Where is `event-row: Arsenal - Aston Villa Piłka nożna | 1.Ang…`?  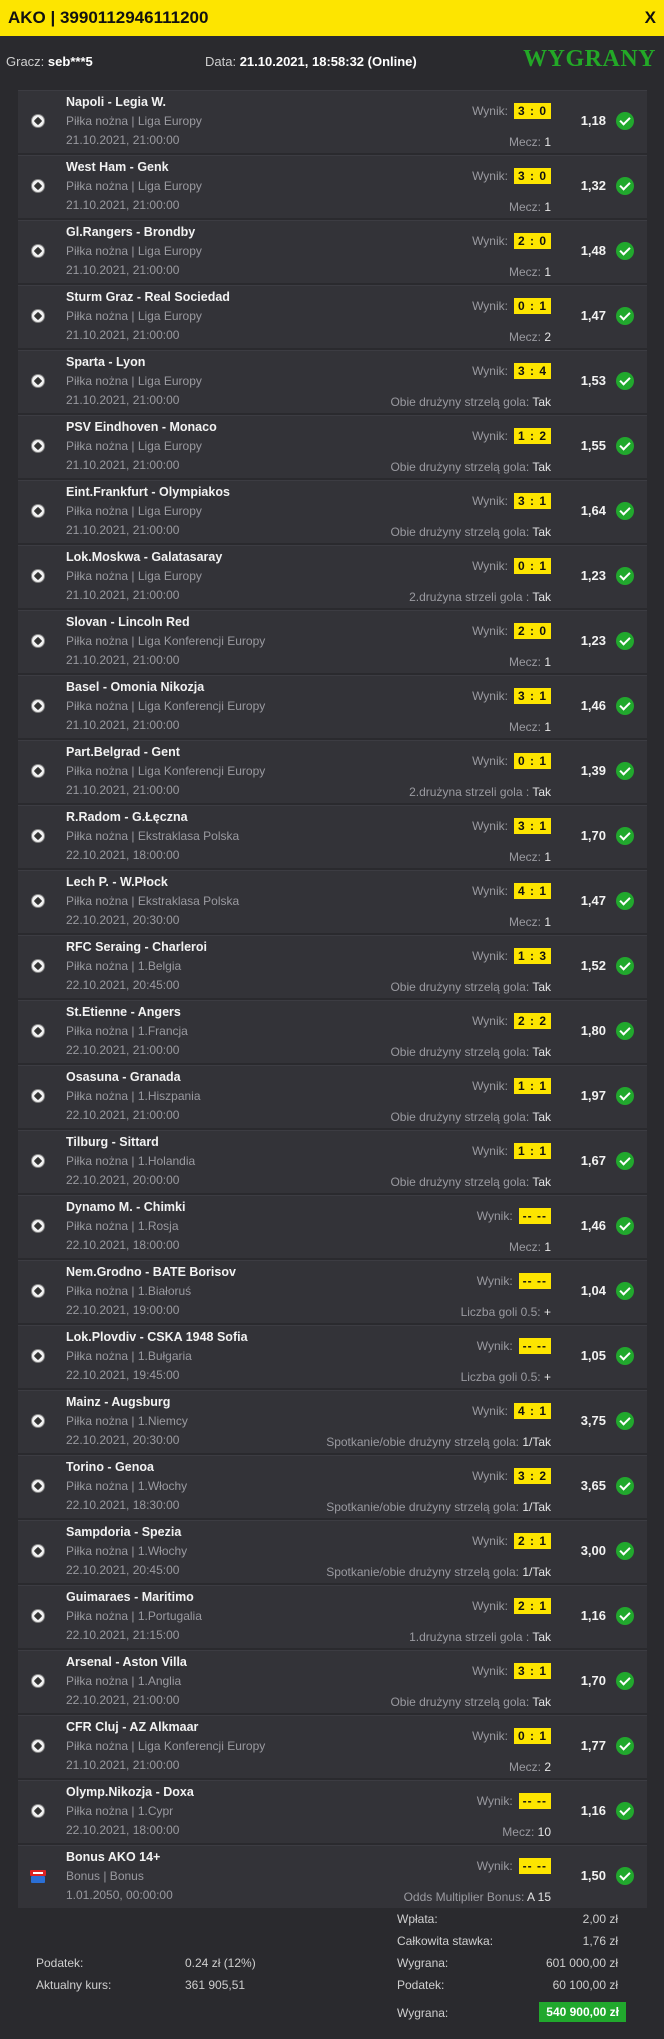 event-row: Arsenal - Aston Villa Piłka nożna | 1.Ang… is located at coordinates (332, 1681).